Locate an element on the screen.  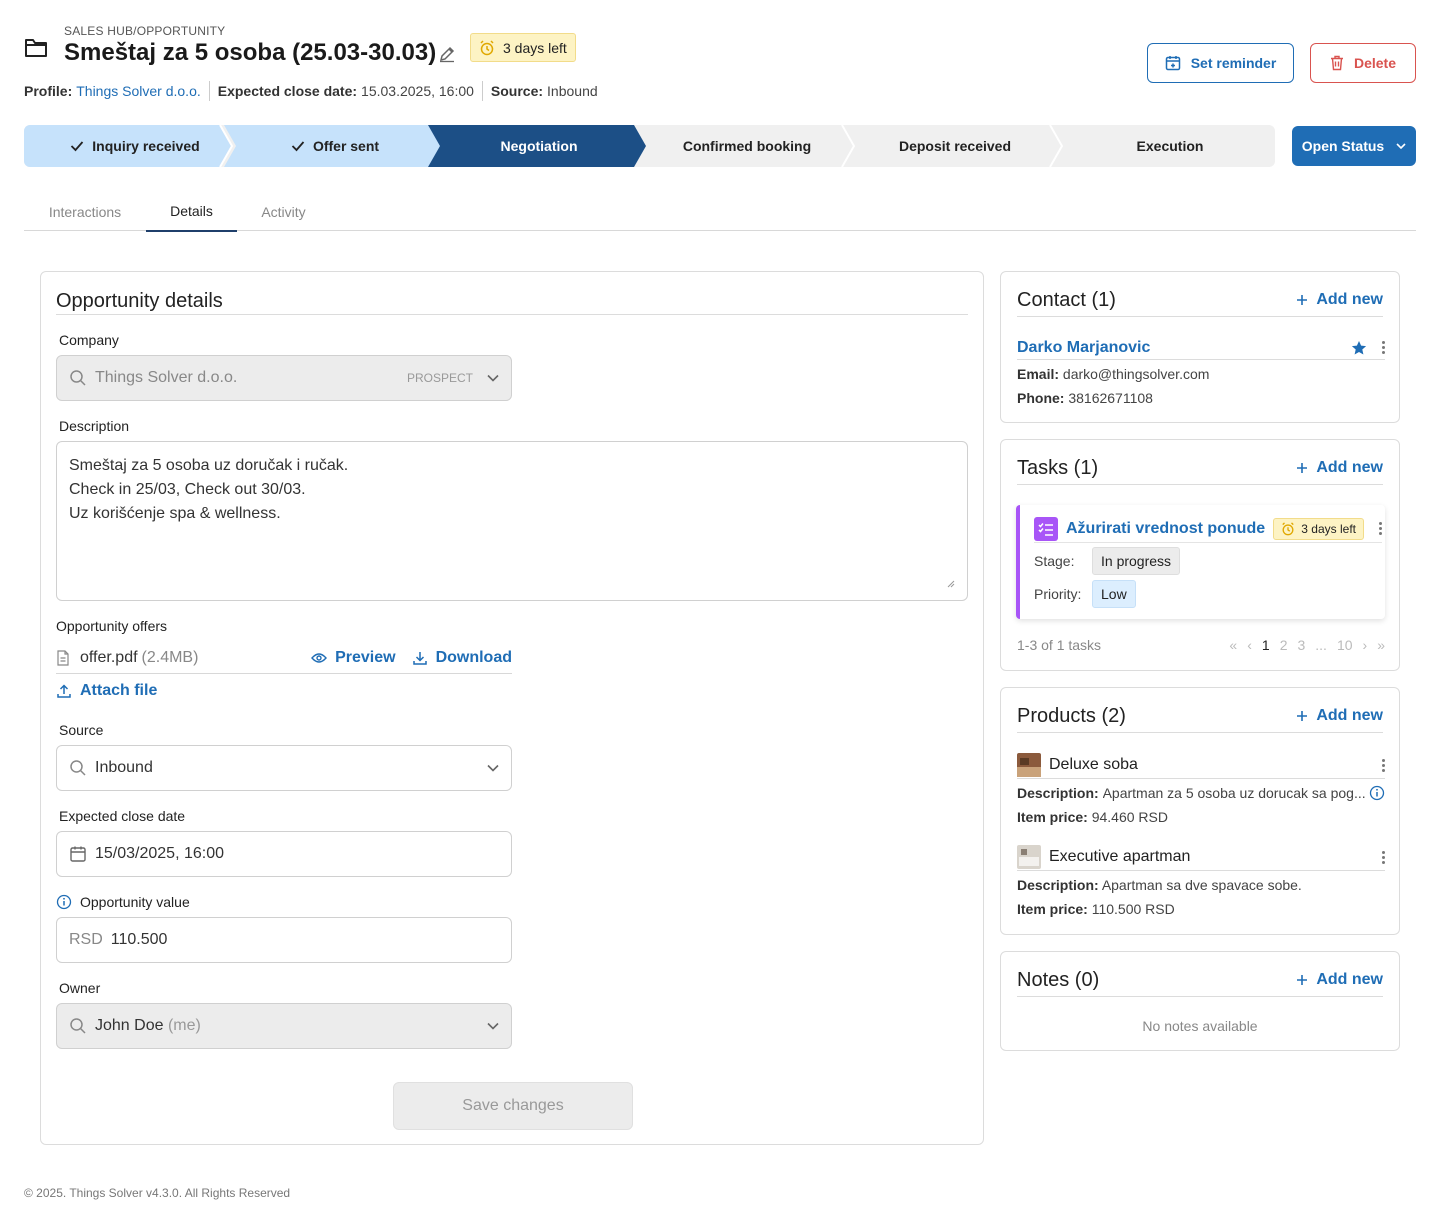
next-page-icon: › is located at coordinates (1365, 645).